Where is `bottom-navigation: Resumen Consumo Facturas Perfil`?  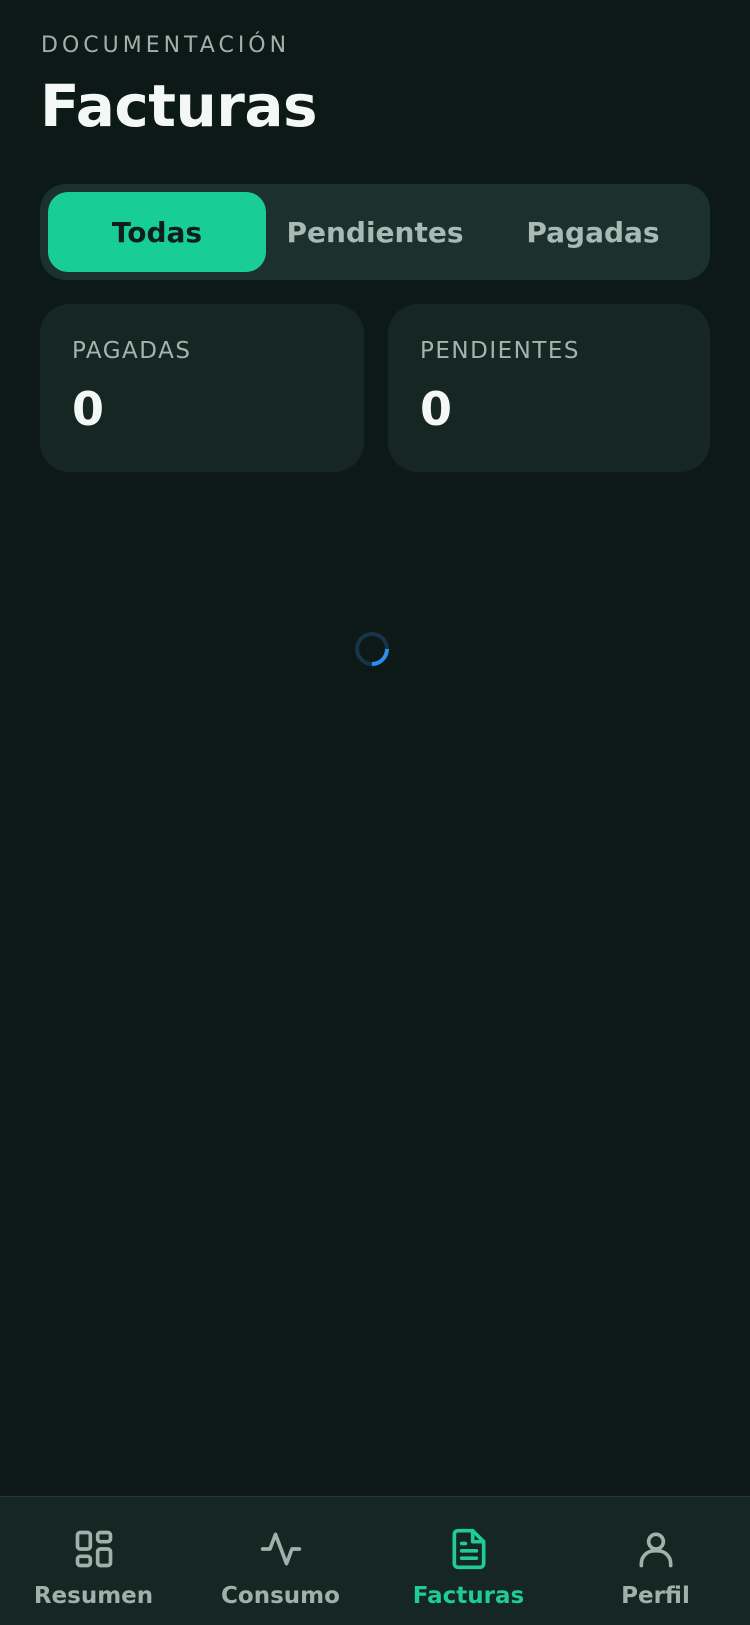 bottom-navigation: Resumen Consumo Facturas Perfil is located at coordinates (375, 1560).